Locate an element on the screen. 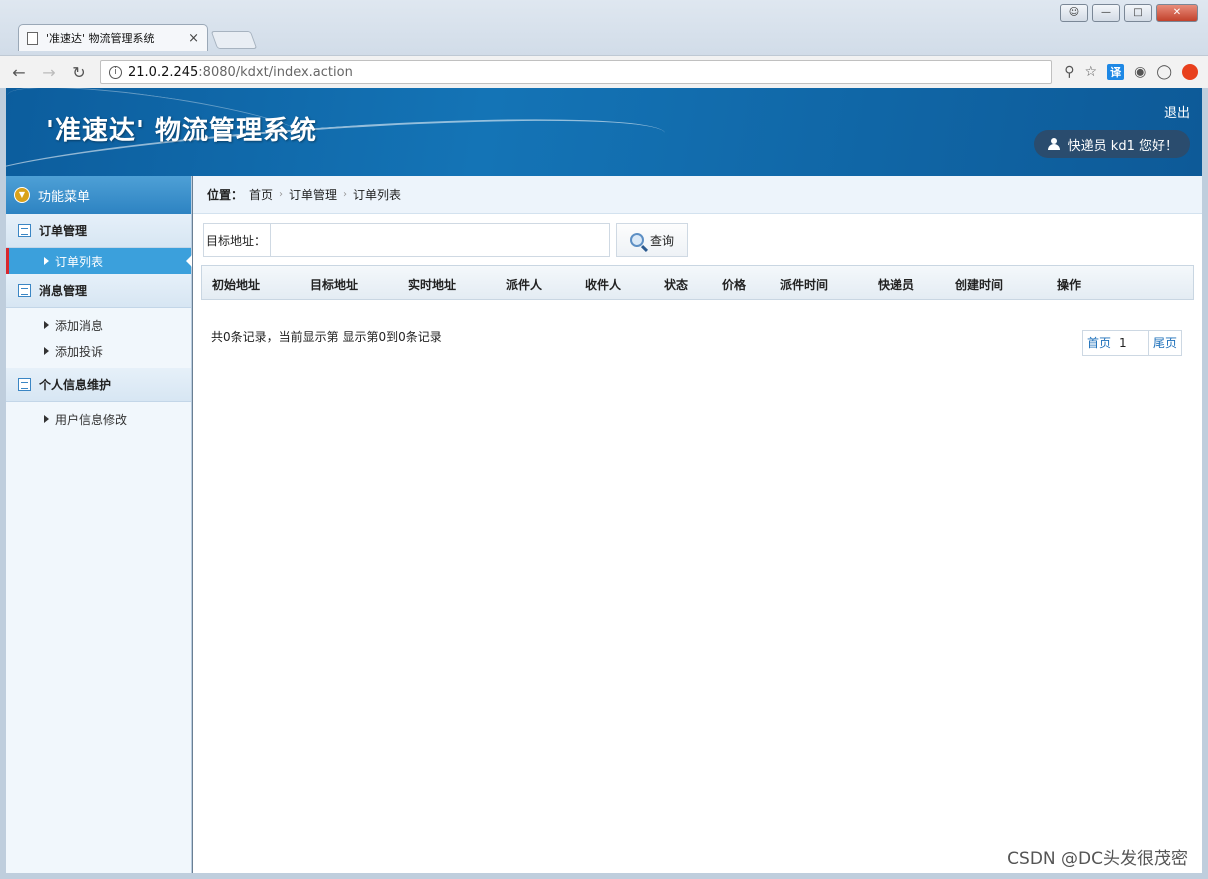  search-button: 查询 is located at coordinates (652, 240).